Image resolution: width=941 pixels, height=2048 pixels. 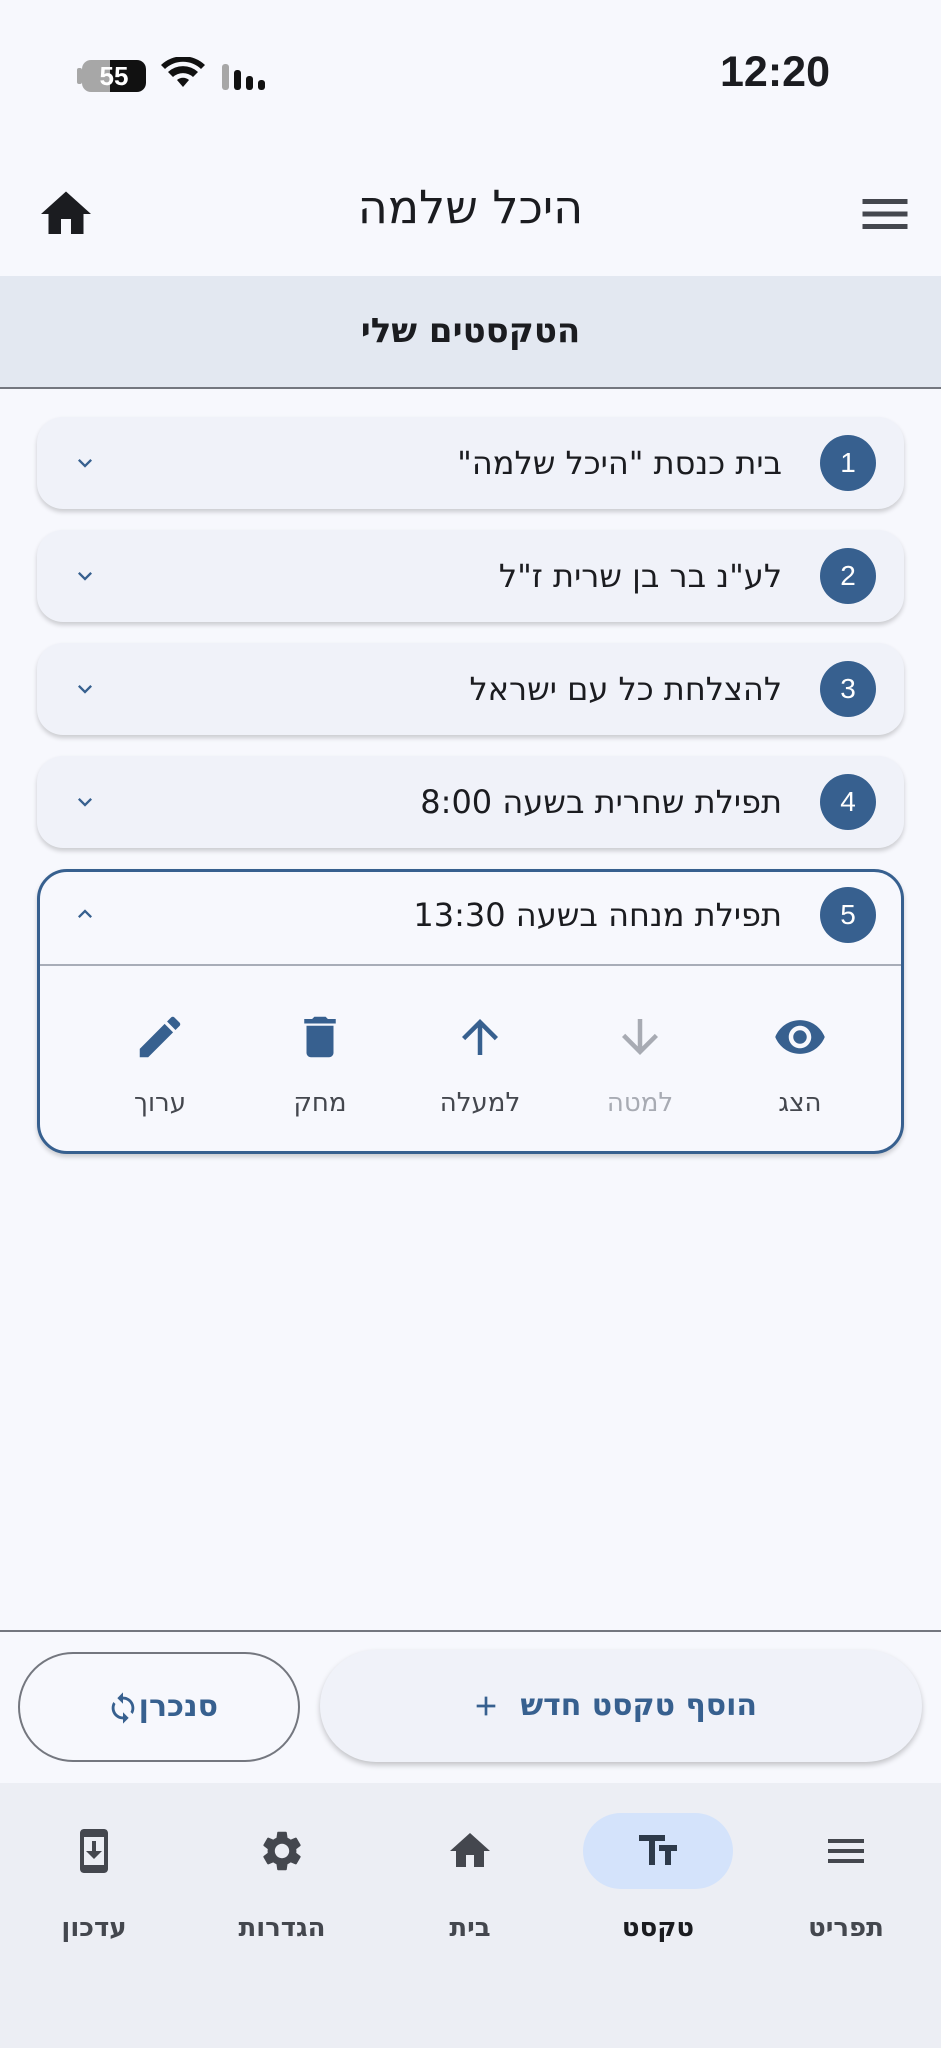 What do you see at coordinates (597, 915) in the screenshot?
I see `item-text: תפילת מנחה בשעה 13:30` at bounding box center [597, 915].